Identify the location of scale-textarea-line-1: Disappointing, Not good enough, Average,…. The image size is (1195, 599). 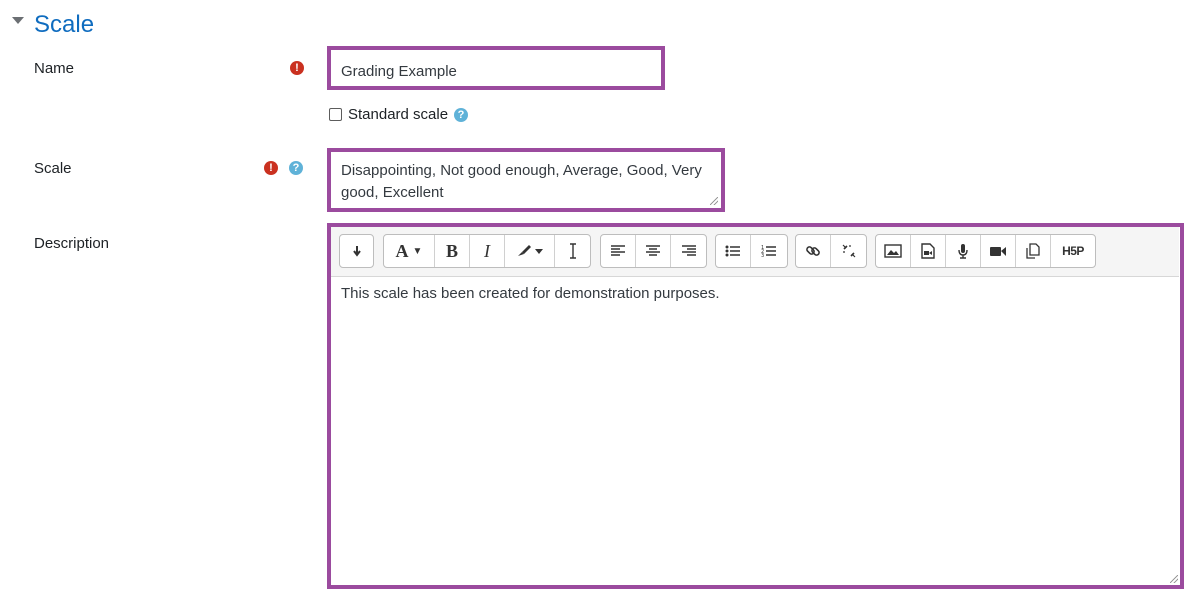
(521, 171).